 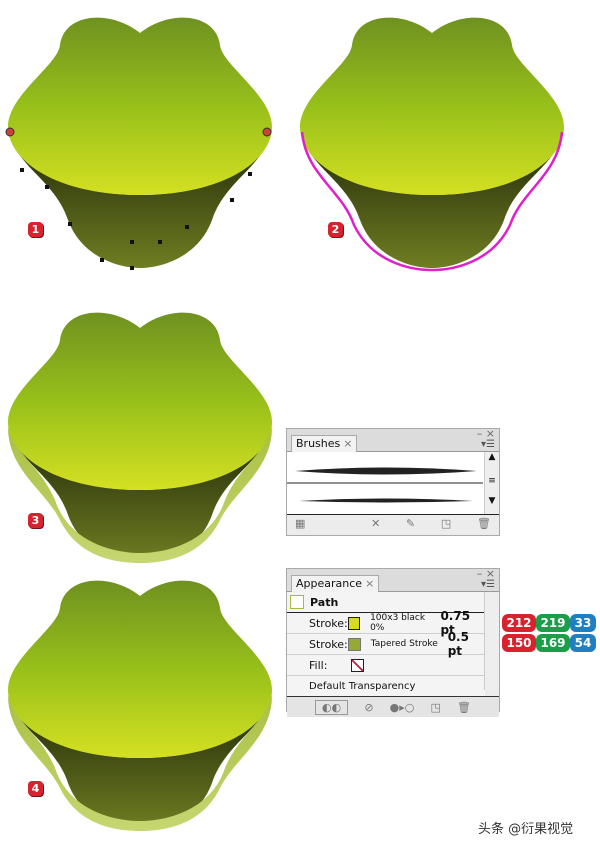 What do you see at coordinates (375, 523) in the screenshot?
I see `remove-stroke-icon: ✕` at bounding box center [375, 523].